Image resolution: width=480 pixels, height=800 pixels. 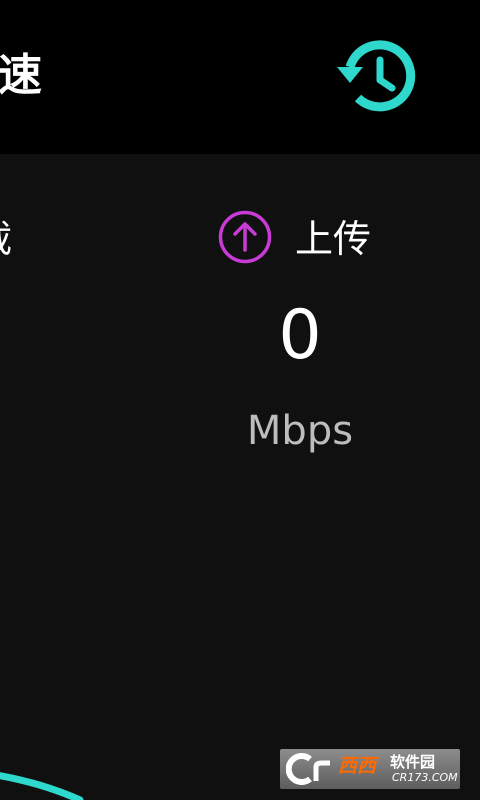 I want to click on upload-speed-value: 0, so click(x=300, y=335).